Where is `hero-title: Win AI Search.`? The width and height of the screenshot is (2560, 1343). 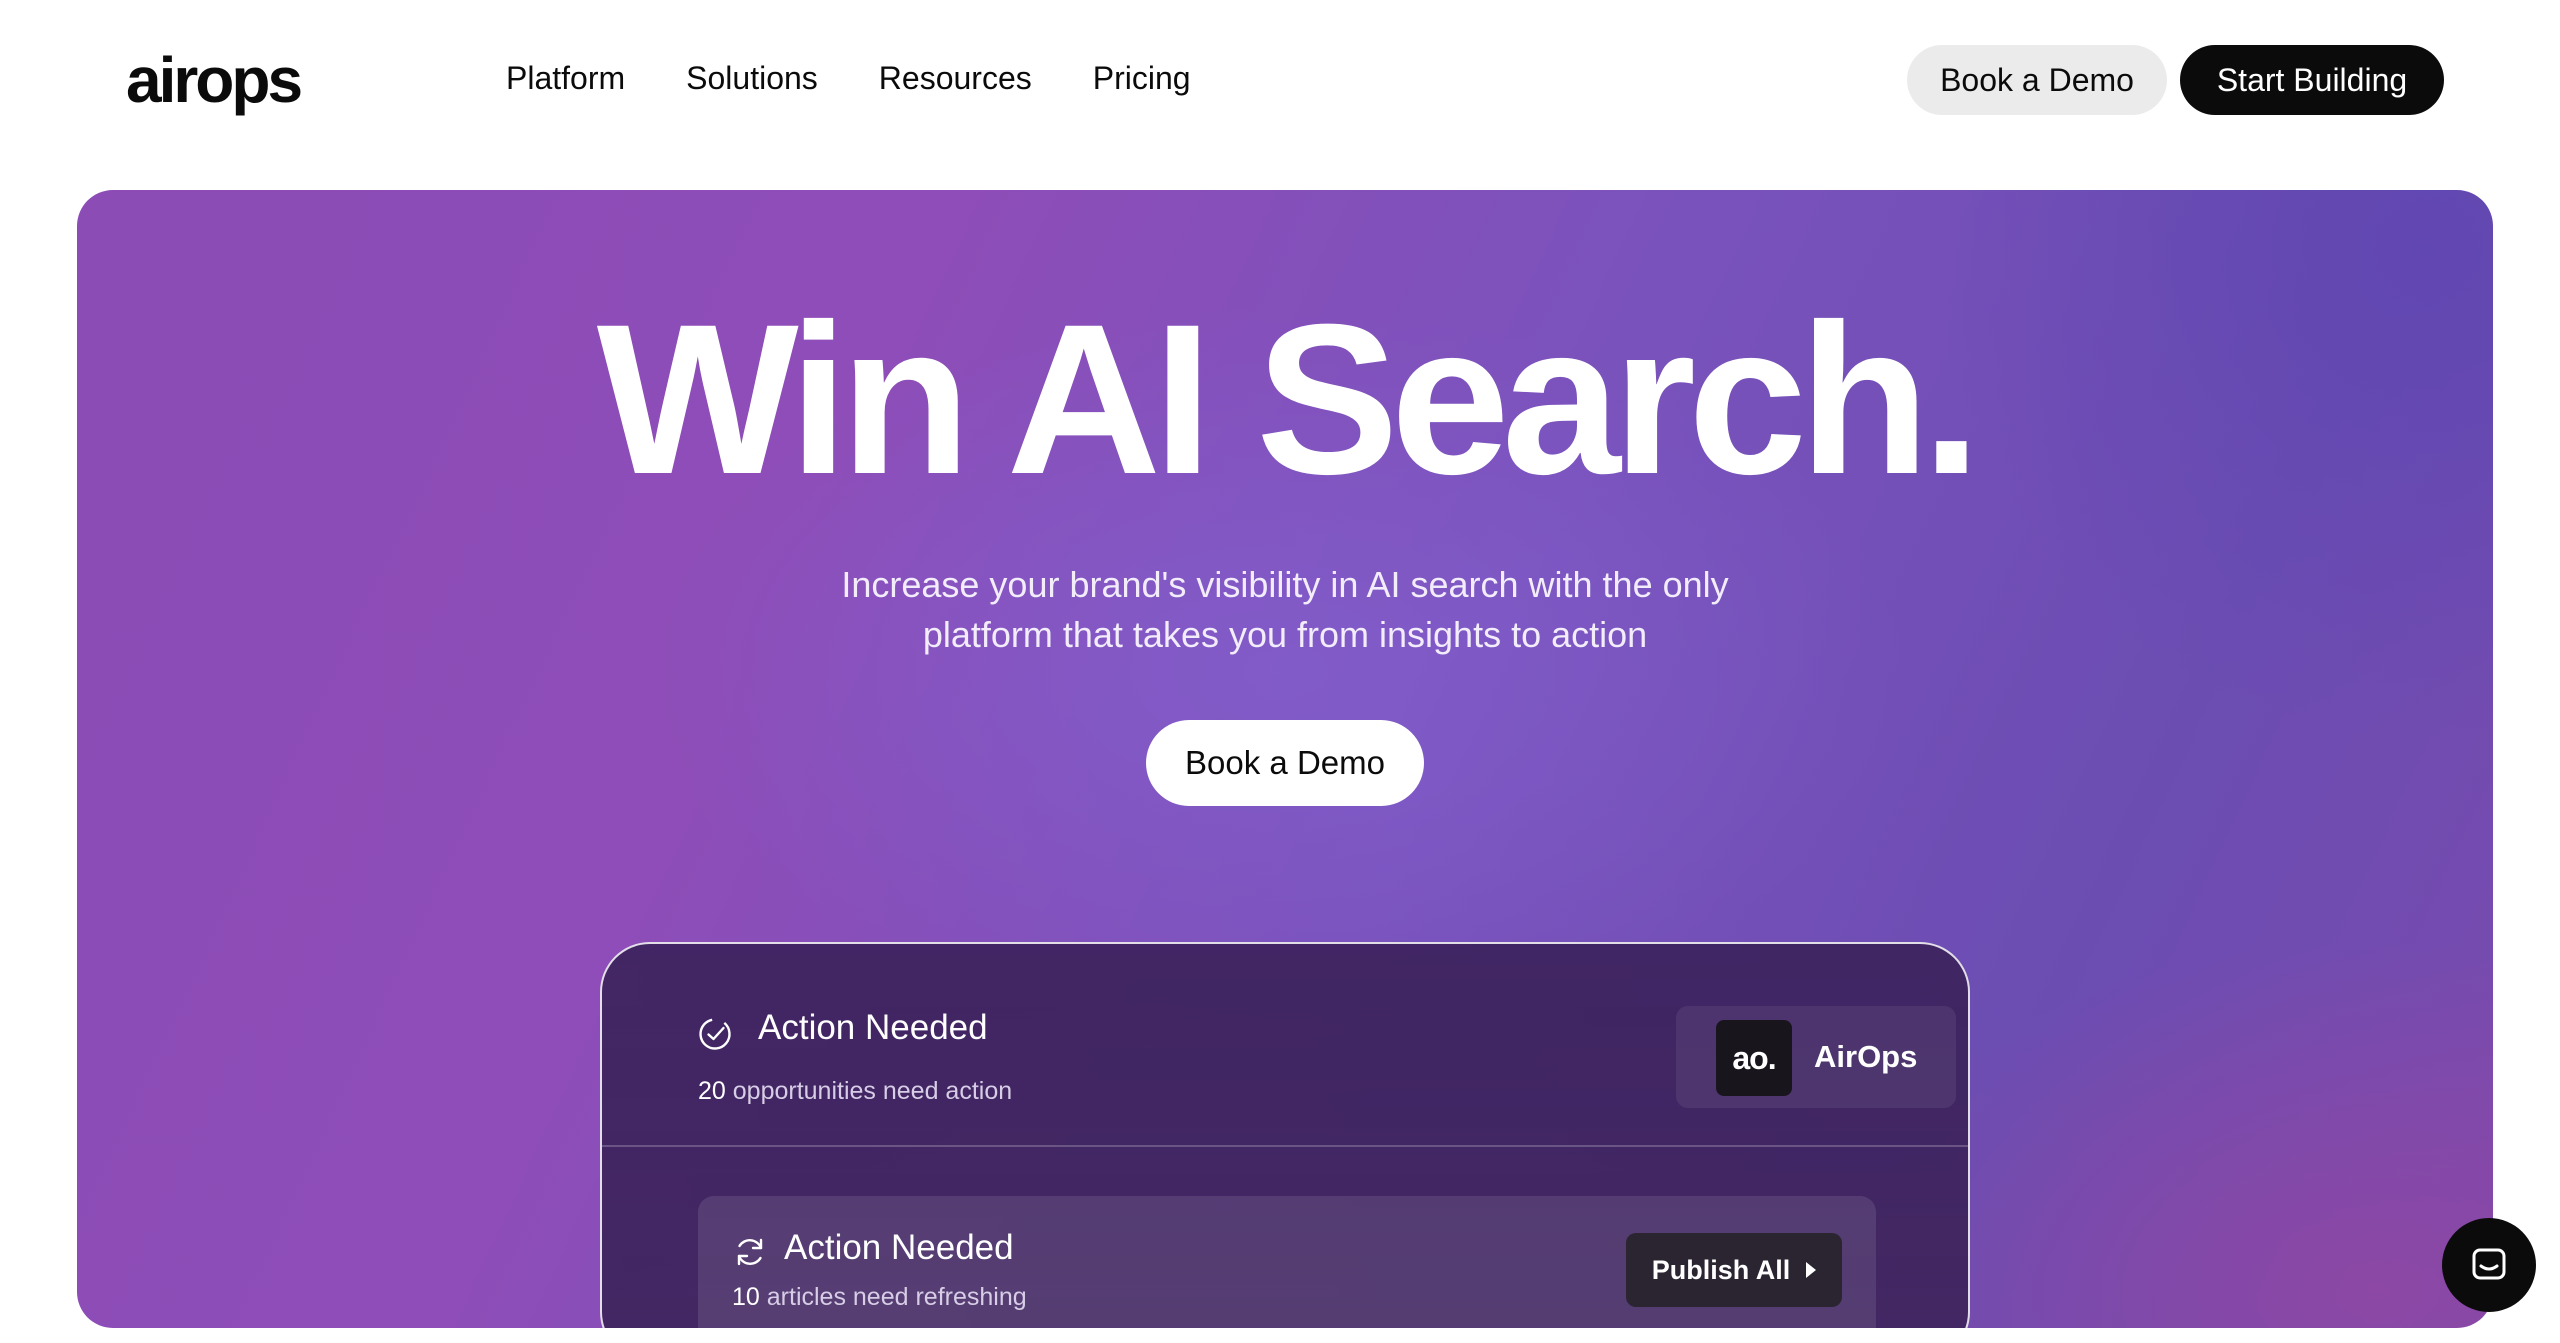 hero-title: Win AI Search. is located at coordinates (1289, 399).